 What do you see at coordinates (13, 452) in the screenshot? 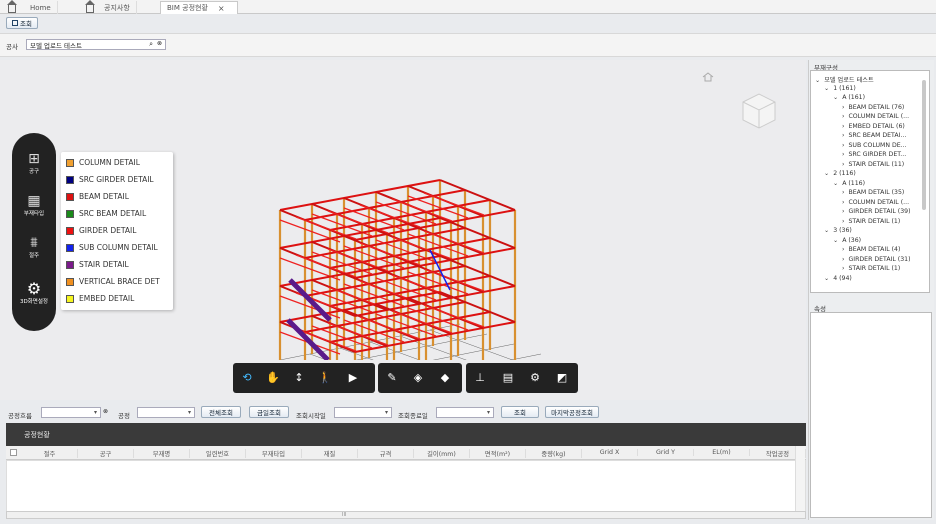
I see `select-all-checkbox` at bounding box center [13, 452].